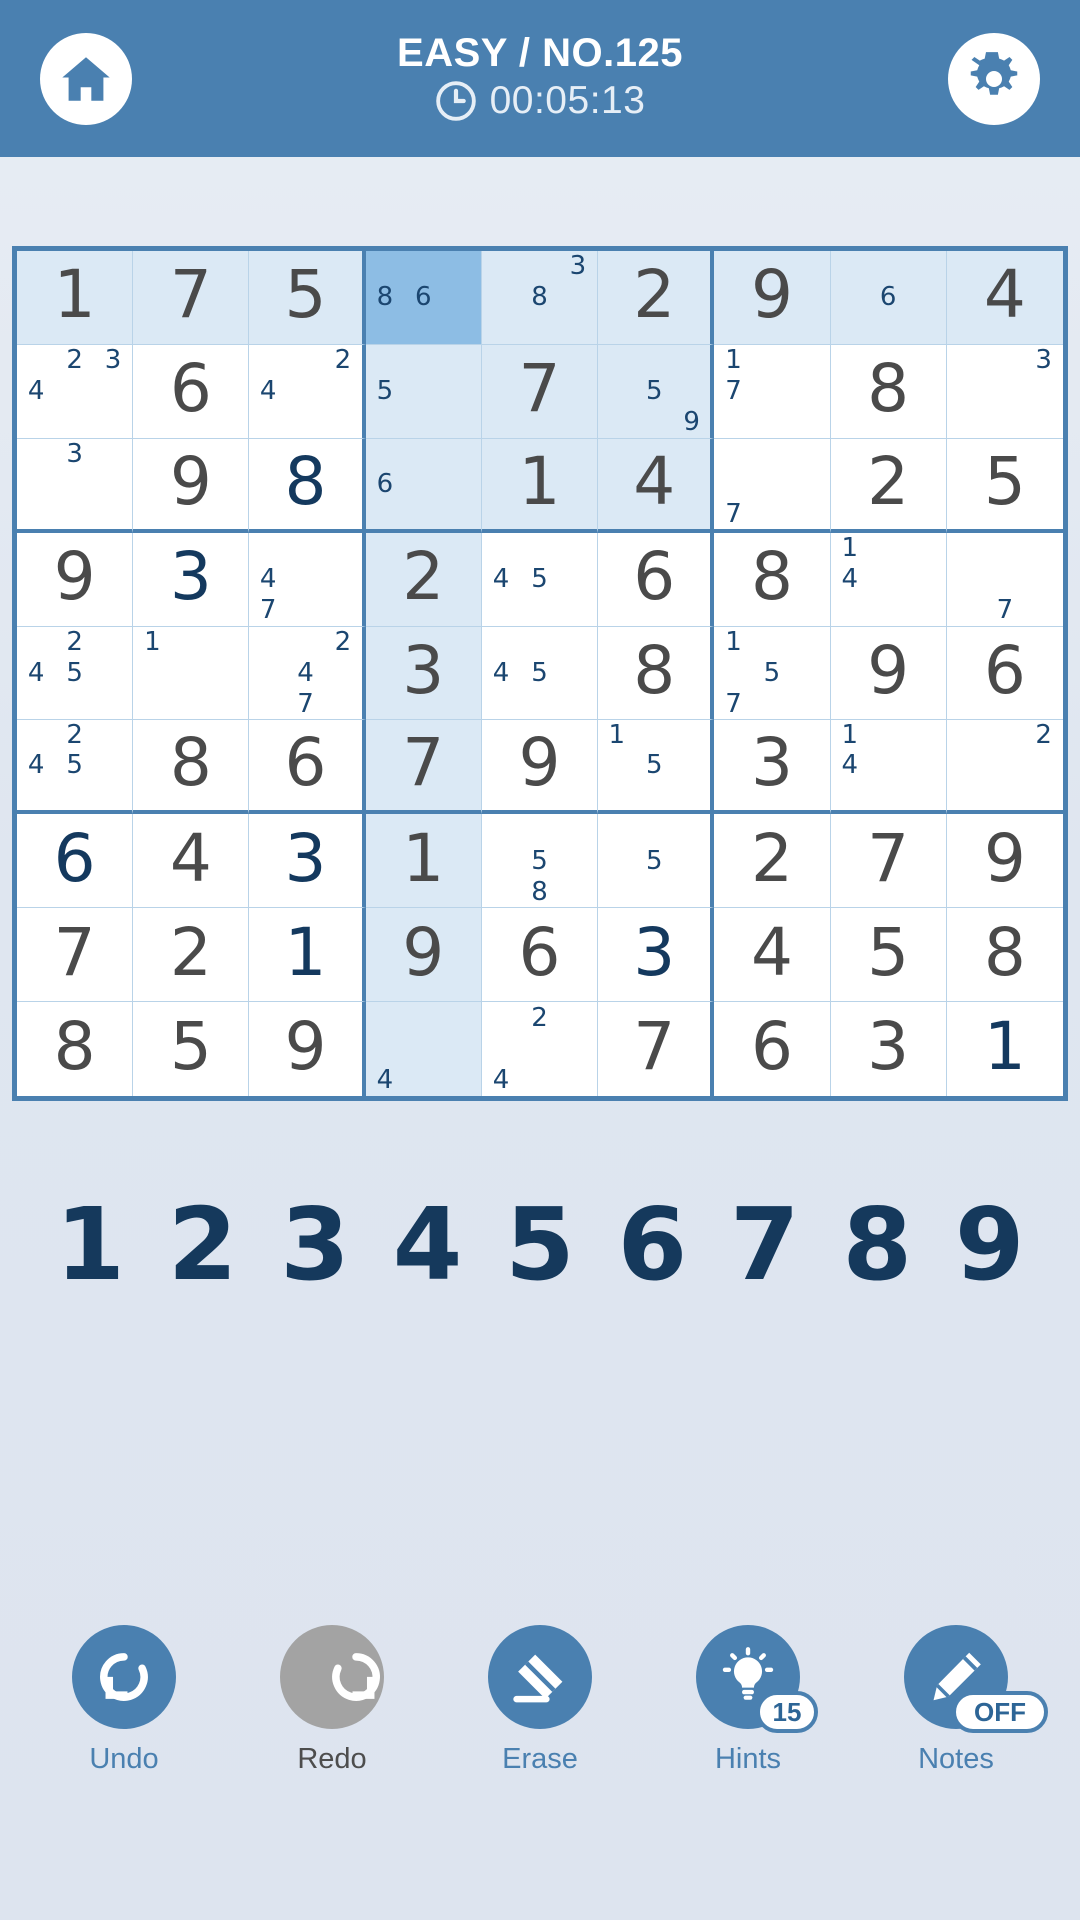 Image resolution: width=1080 pixels, height=1920 pixels. I want to click on cell-r7c9: 9, so click(1004, 861).